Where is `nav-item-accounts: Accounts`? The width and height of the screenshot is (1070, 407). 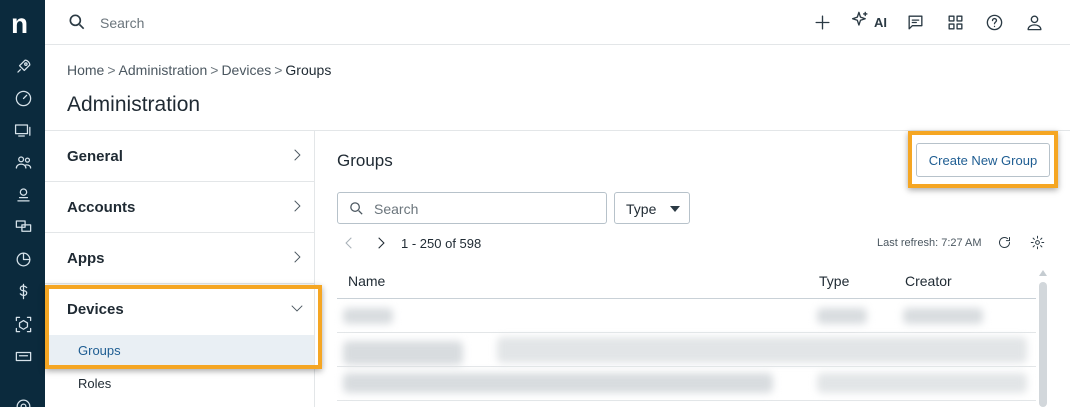
nav-item-accounts: Accounts is located at coordinates (179, 207).